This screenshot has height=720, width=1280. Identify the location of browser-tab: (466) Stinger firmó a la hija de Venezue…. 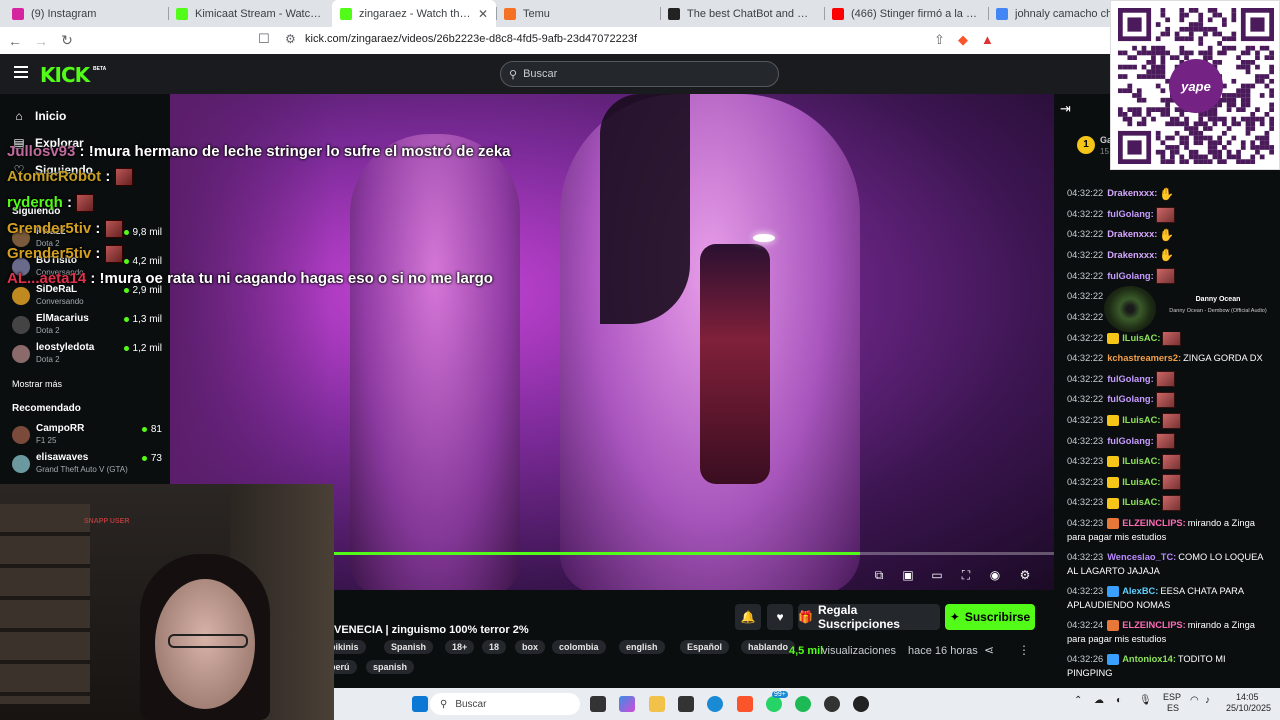
(906, 13).